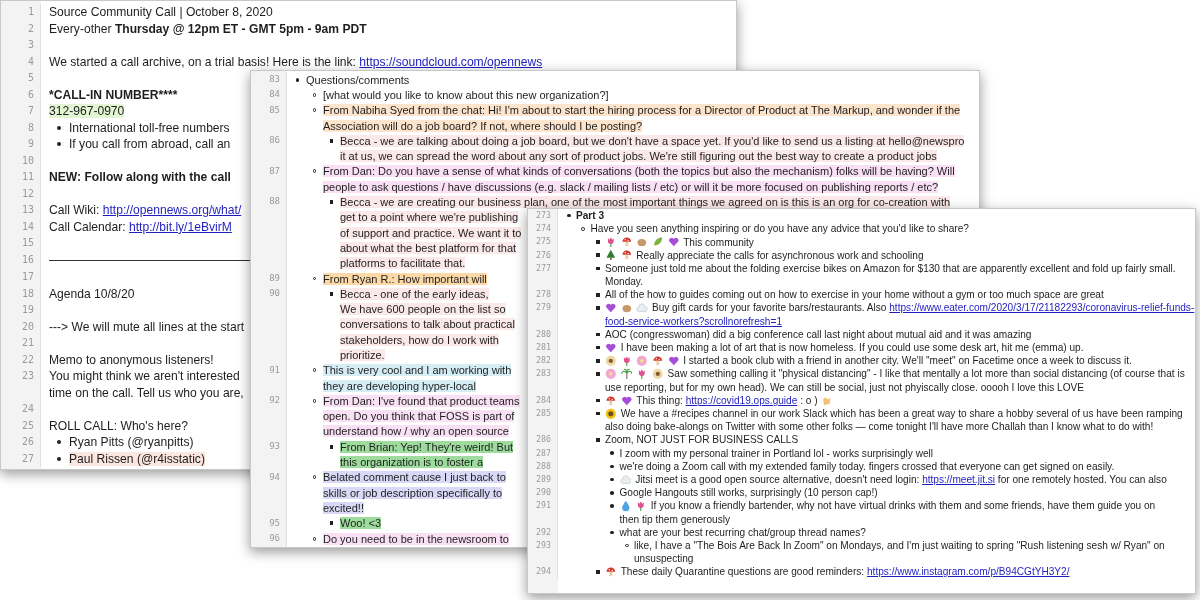  I want to click on line-number: 92, so click(274, 401).